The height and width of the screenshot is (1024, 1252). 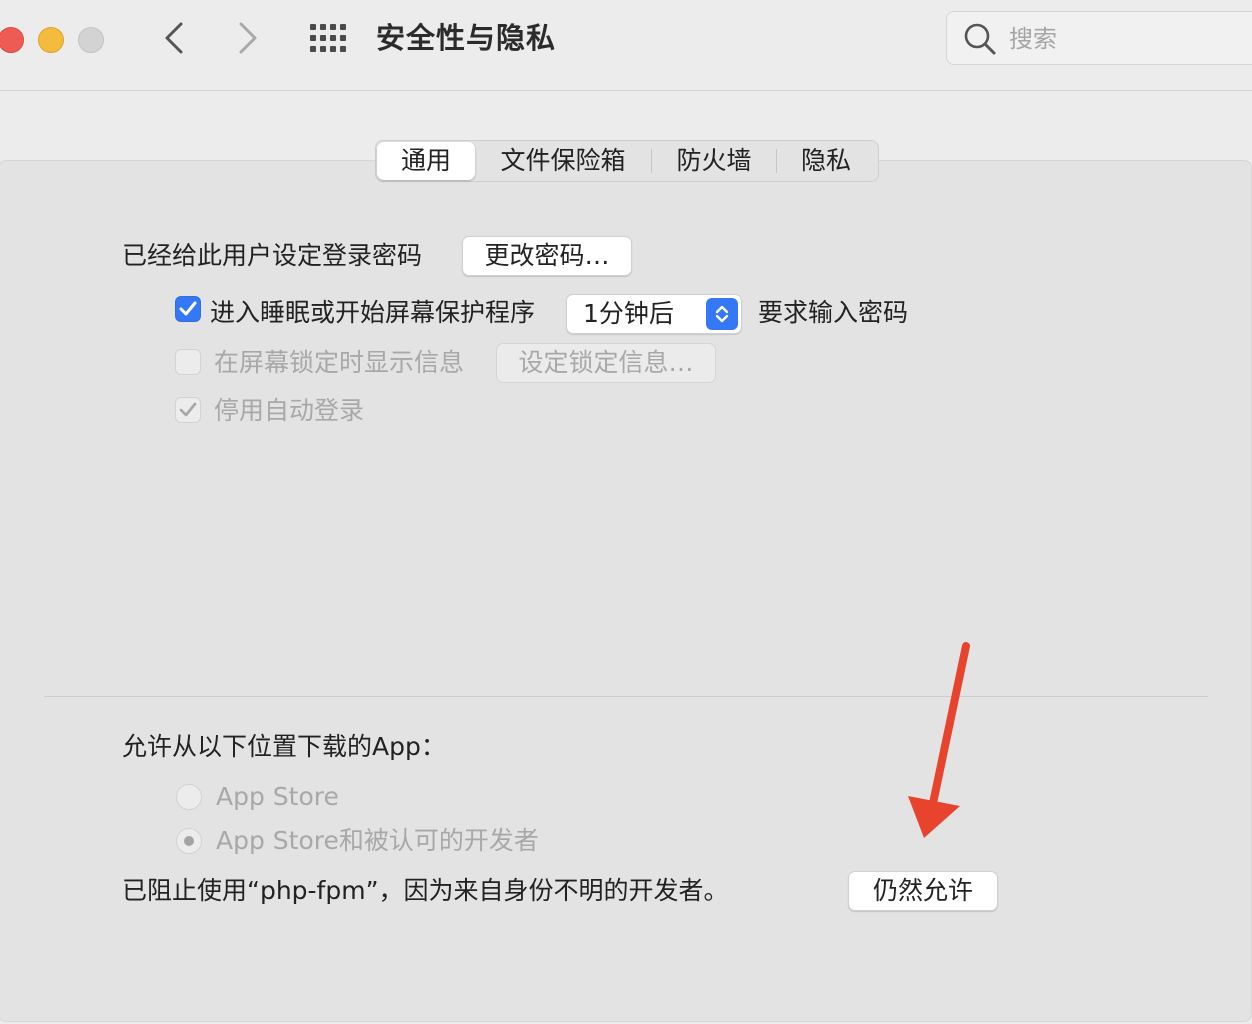 I want to click on chevron-left-icon, so click(x=174, y=38).